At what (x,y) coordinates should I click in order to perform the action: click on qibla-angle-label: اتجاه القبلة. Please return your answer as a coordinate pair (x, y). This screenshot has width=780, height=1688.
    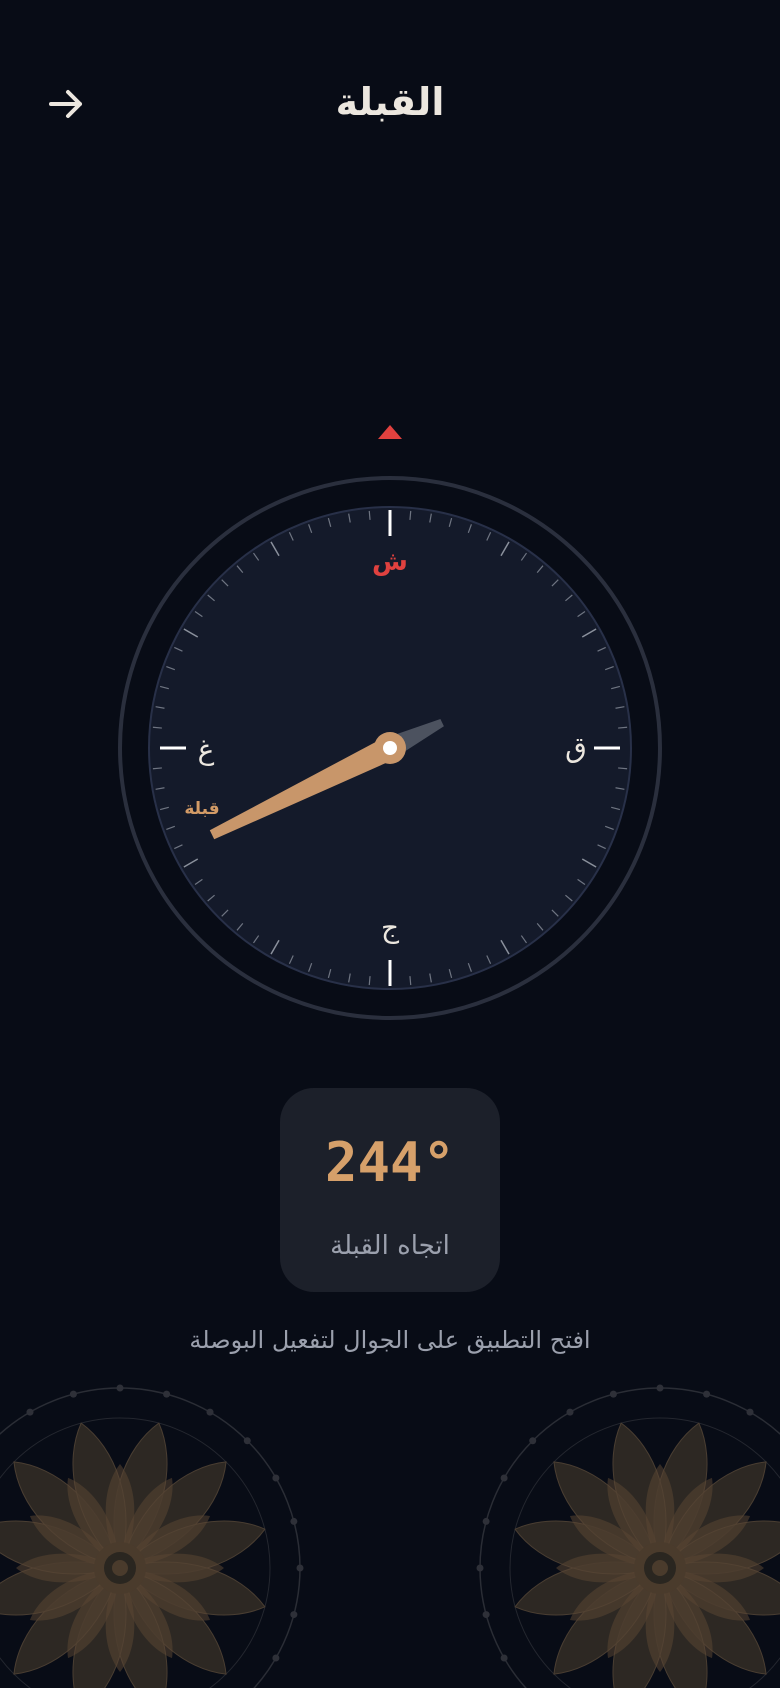
    Looking at the image, I should click on (390, 1246).